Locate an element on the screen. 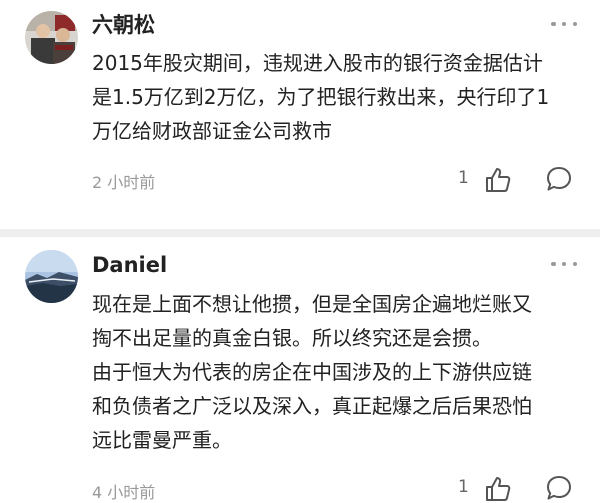 The height and width of the screenshot is (503, 600). comment-line: 远比雷曼严重。 is located at coordinates (162, 440).